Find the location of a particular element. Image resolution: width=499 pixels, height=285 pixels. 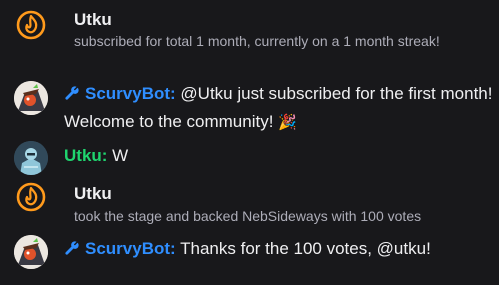

chat-text: W is located at coordinates (118, 155).